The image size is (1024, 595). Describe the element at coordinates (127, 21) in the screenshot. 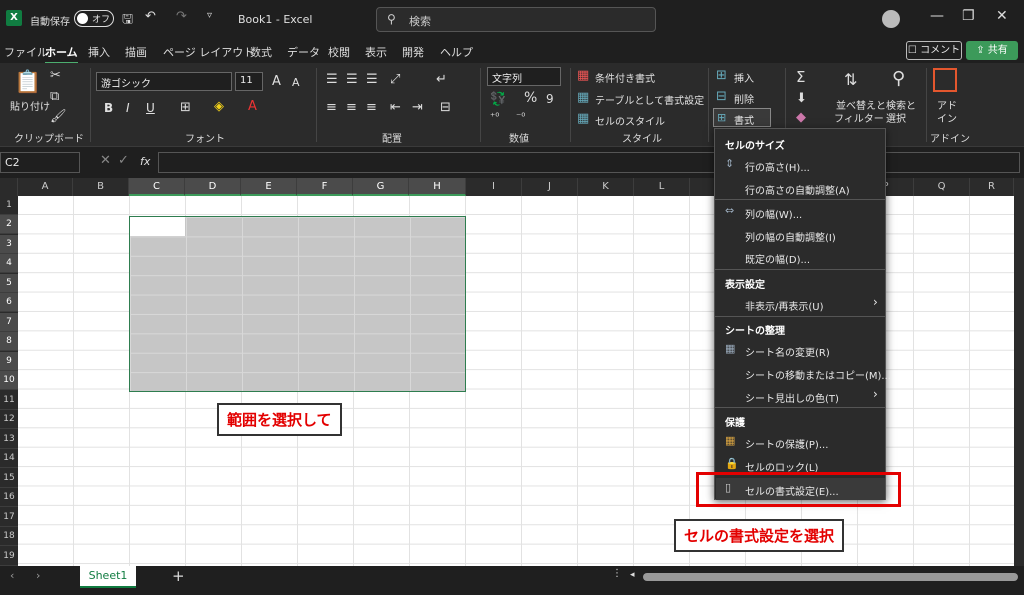

I see `save-icon: 🖫` at that location.